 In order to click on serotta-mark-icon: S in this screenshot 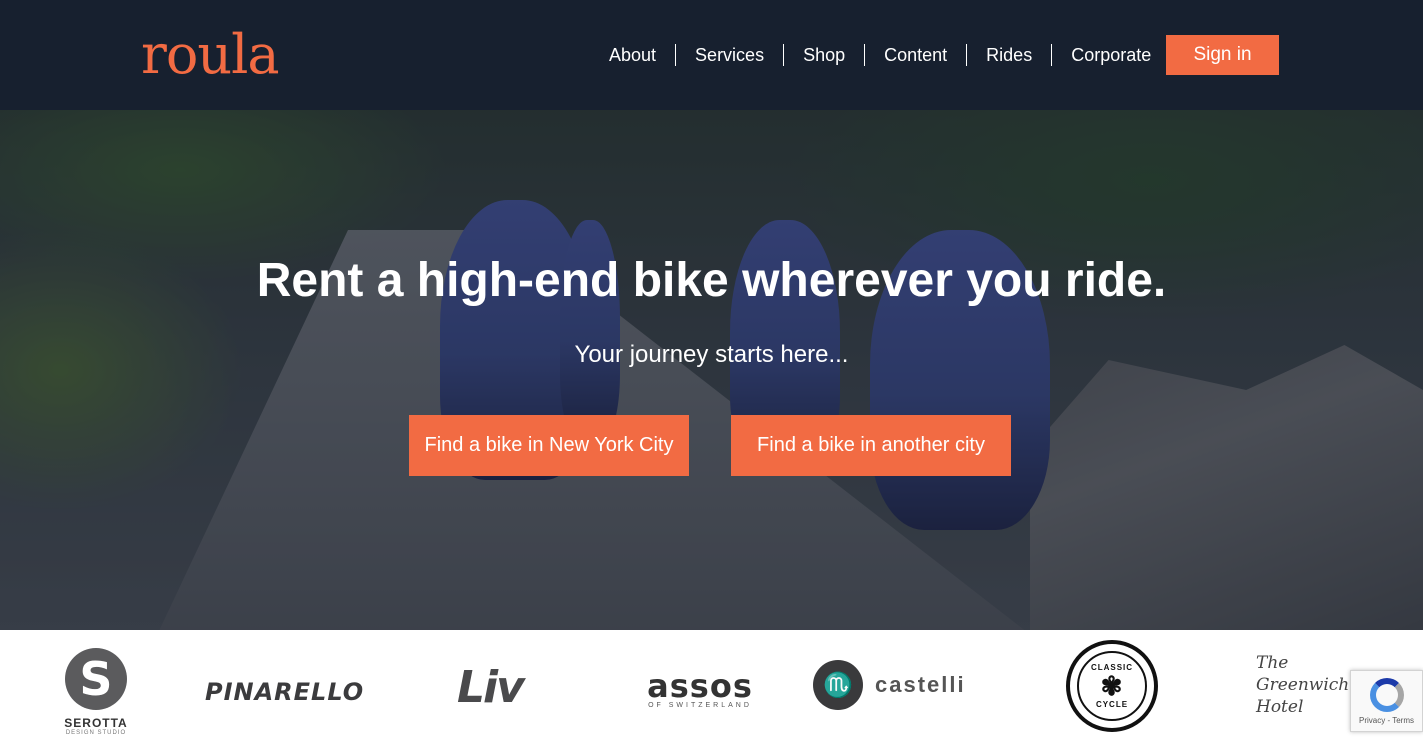, I will do `click(96, 679)`.